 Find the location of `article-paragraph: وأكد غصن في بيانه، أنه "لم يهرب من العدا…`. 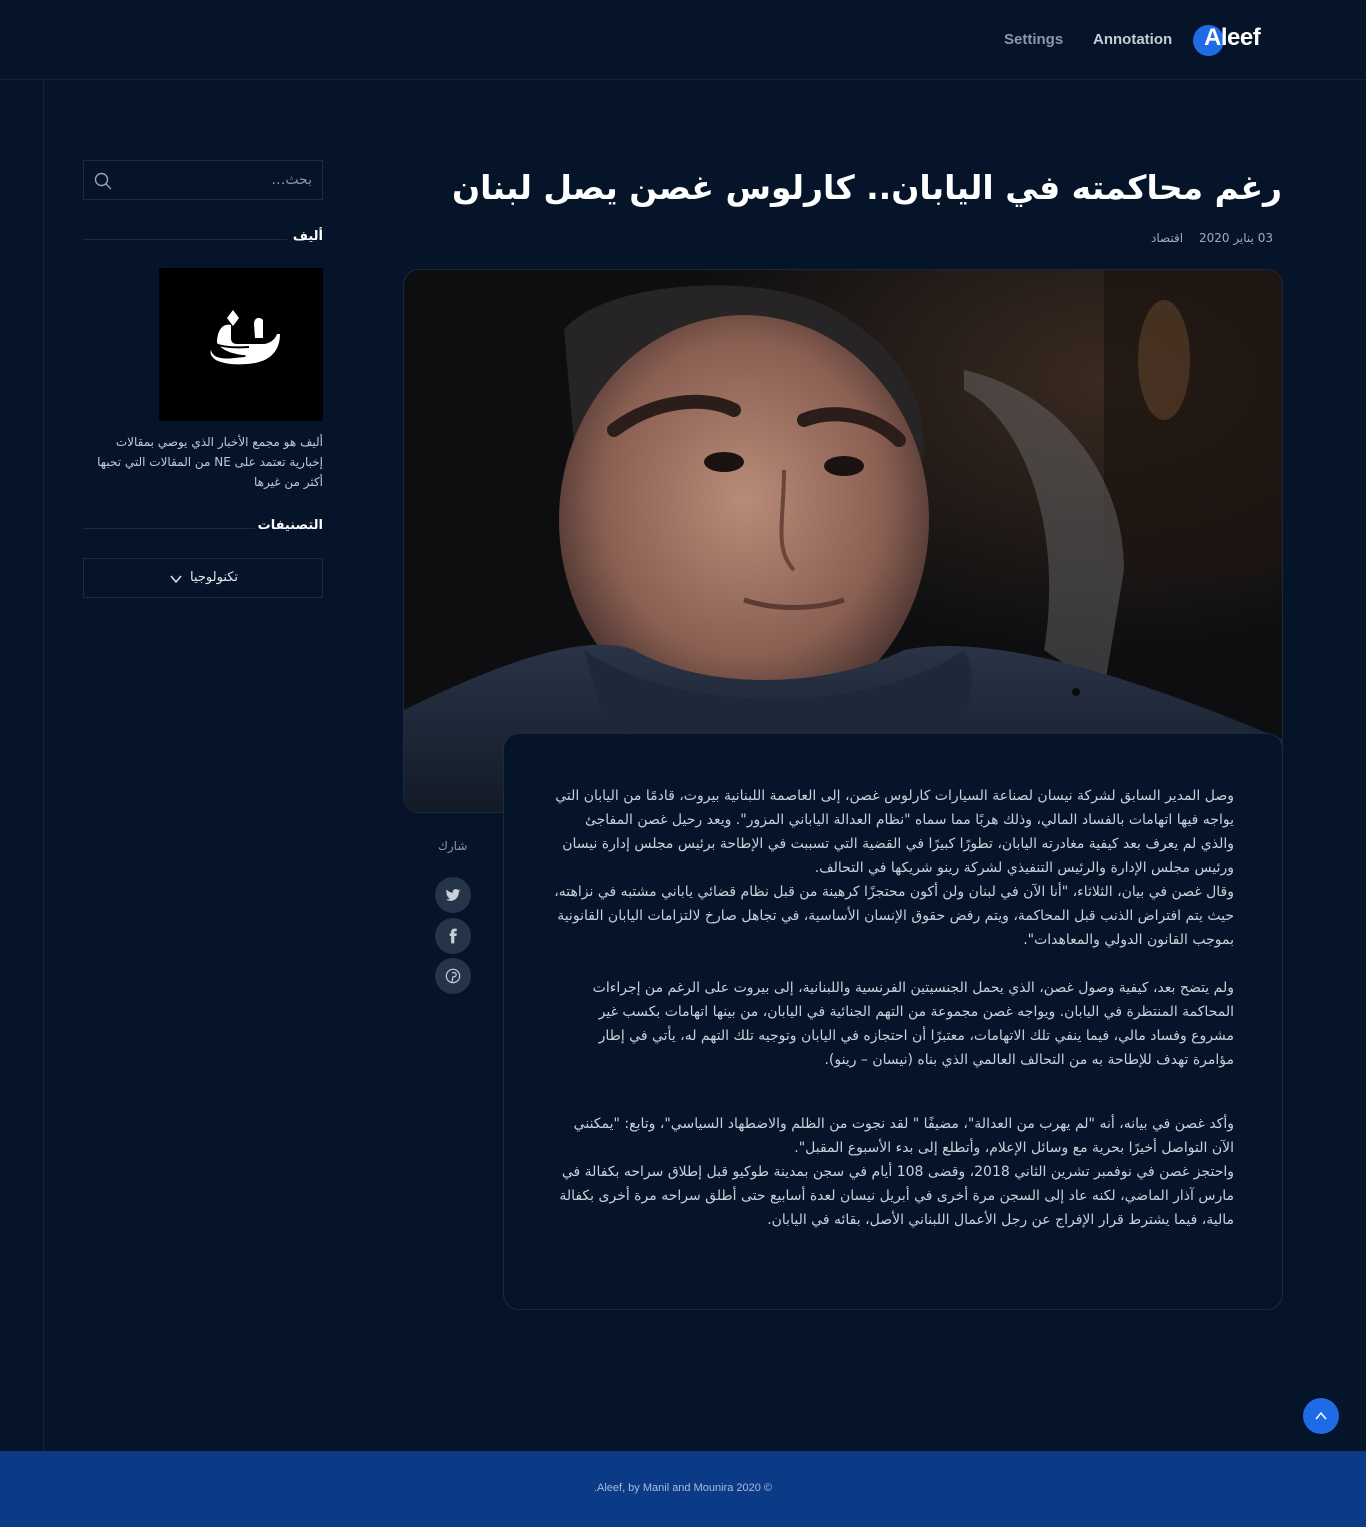

article-paragraph: وأكد غصن في بيانه، أنه "لم يهرب من العدا… is located at coordinates (896, 1172).